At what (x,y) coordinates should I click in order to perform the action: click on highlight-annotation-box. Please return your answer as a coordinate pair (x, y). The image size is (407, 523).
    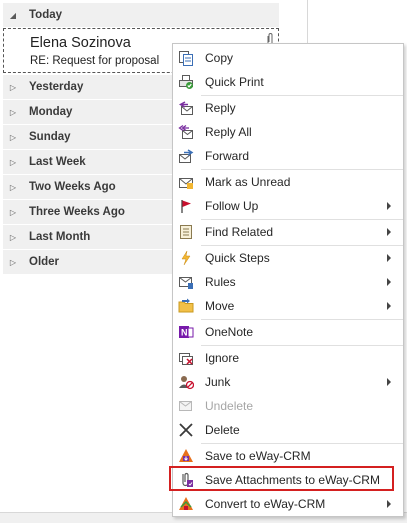
    Looking at the image, I should click on (281, 478).